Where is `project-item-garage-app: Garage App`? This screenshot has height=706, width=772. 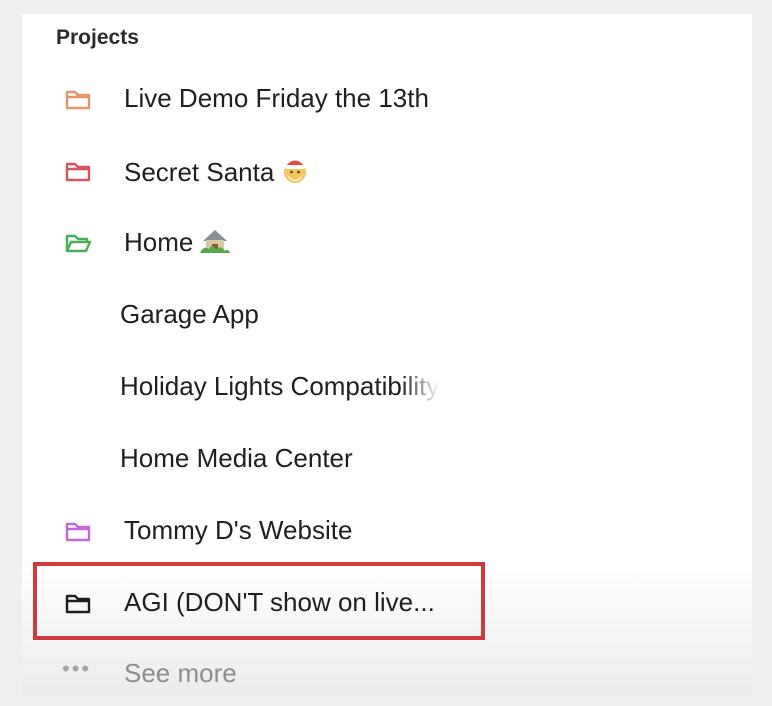 project-item-garage-app: Garage App is located at coordinates (387, 315).